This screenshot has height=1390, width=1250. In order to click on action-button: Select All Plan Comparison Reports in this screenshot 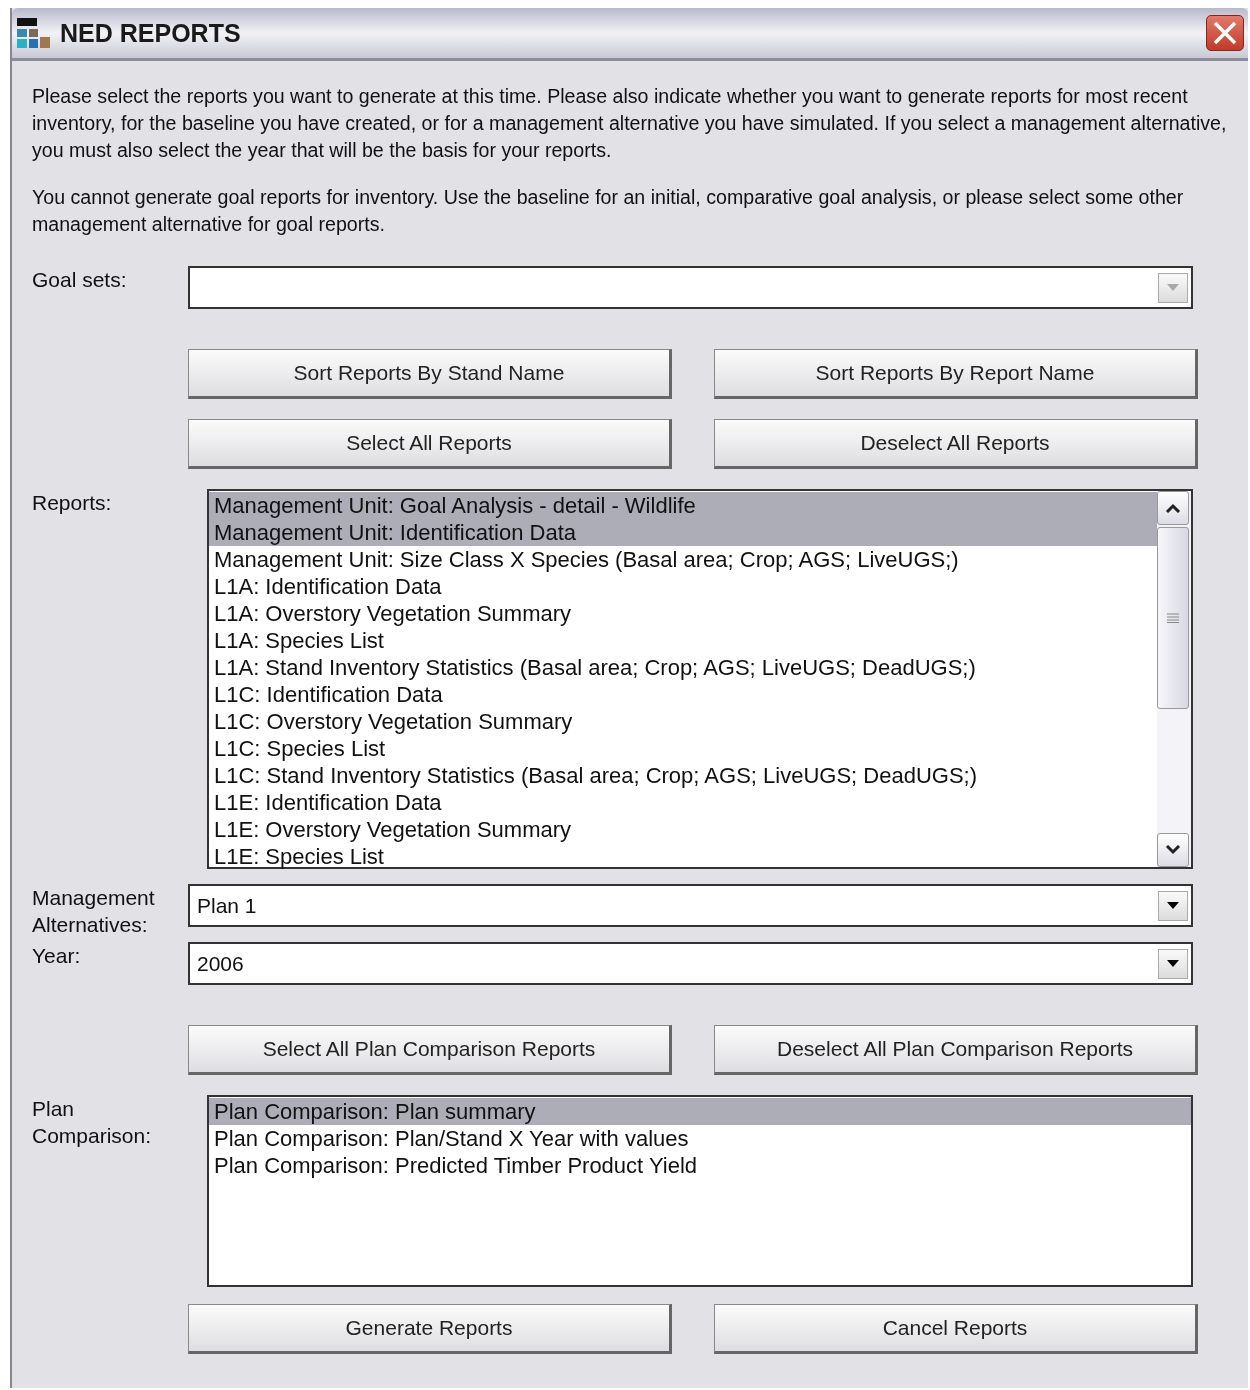, I will do `click(430, 1050)`.